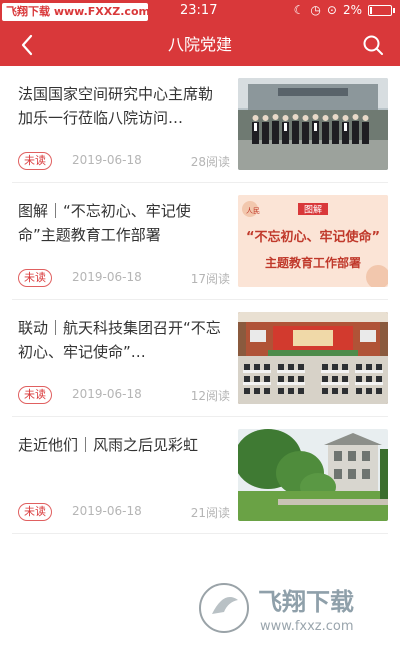 The width and height of the screenshot is (400, 652). I want to click on nav-bar: 八院党建, so click(200, 45).